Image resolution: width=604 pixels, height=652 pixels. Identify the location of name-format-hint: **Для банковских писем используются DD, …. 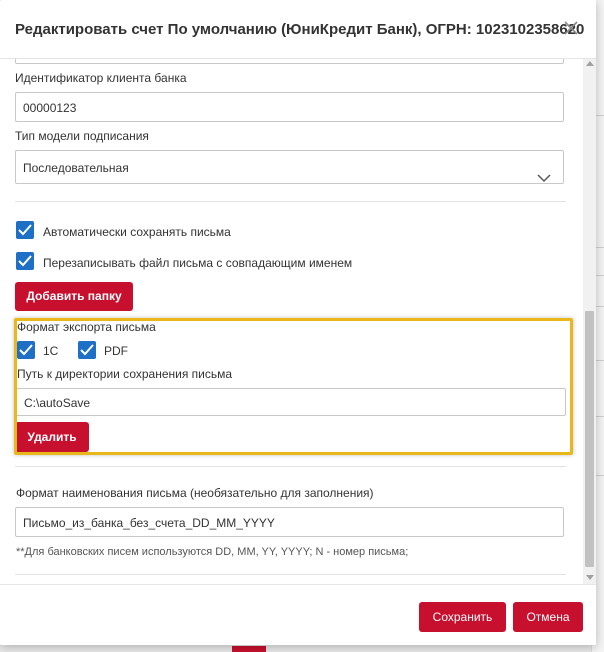
(212, 552).